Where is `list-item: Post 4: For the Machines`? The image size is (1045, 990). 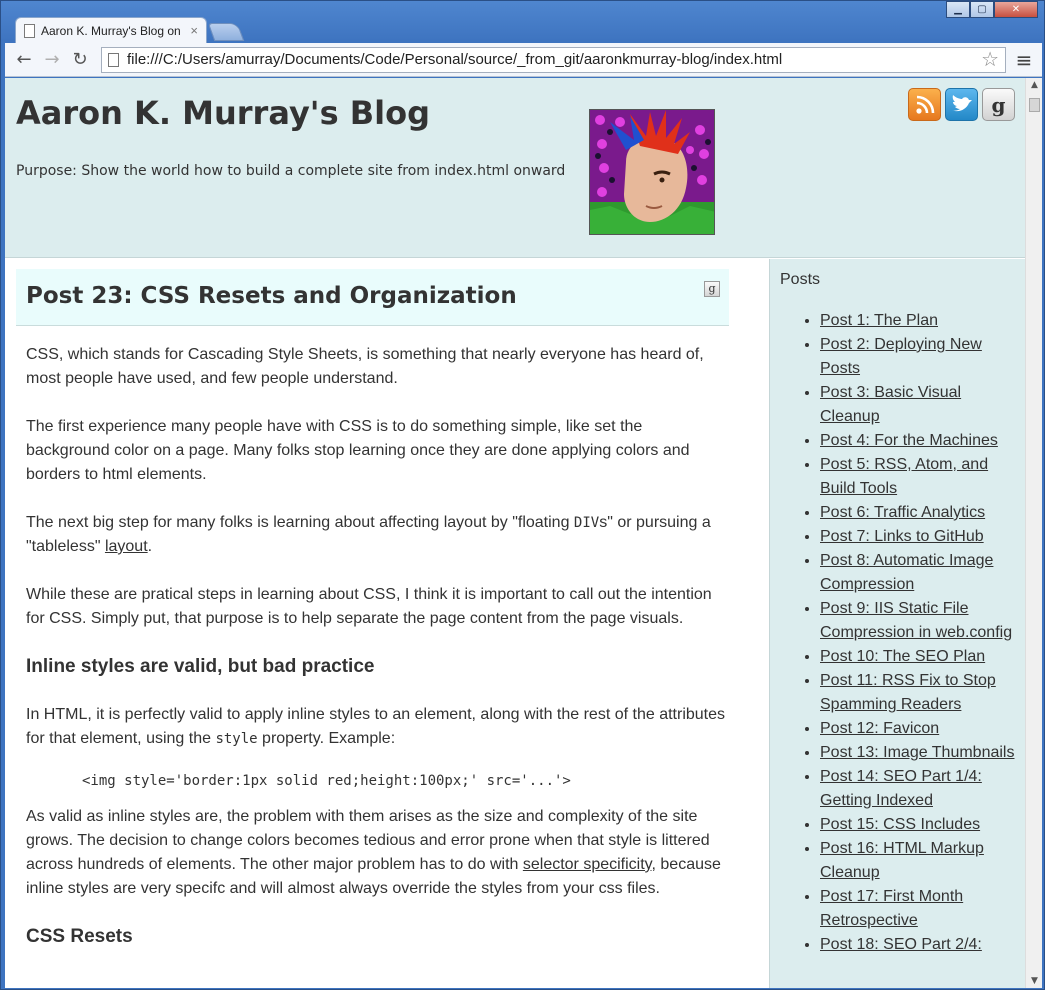
list-item: Post 4: For the Machines is located at coordinates (920, 441).